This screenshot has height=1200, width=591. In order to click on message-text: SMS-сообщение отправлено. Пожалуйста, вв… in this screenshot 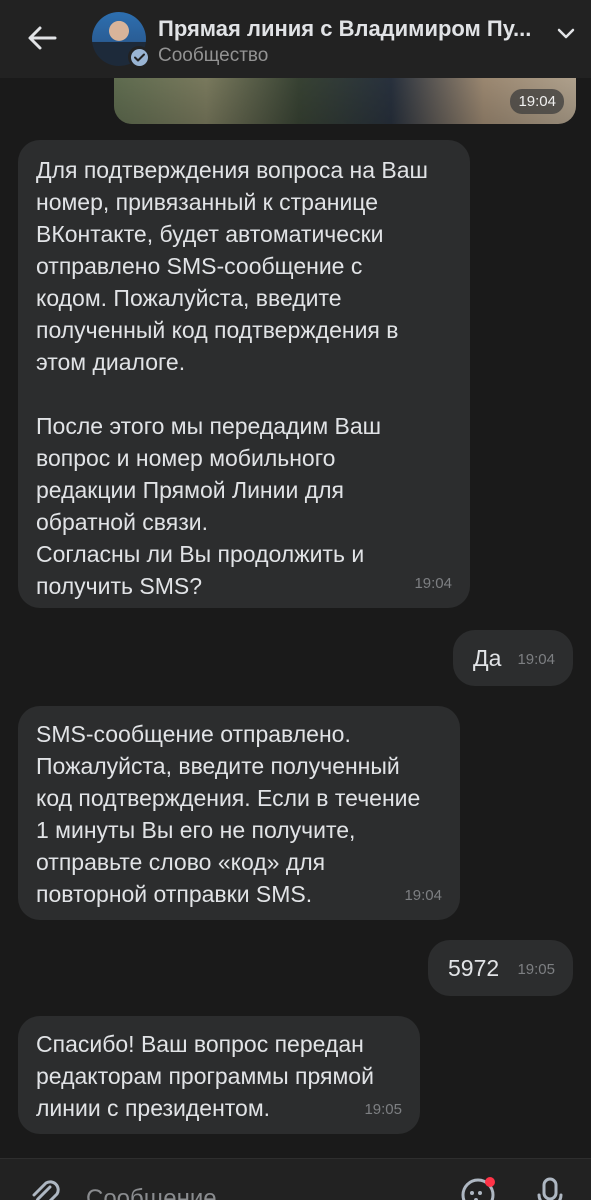, I will do `click(228, 814)`.